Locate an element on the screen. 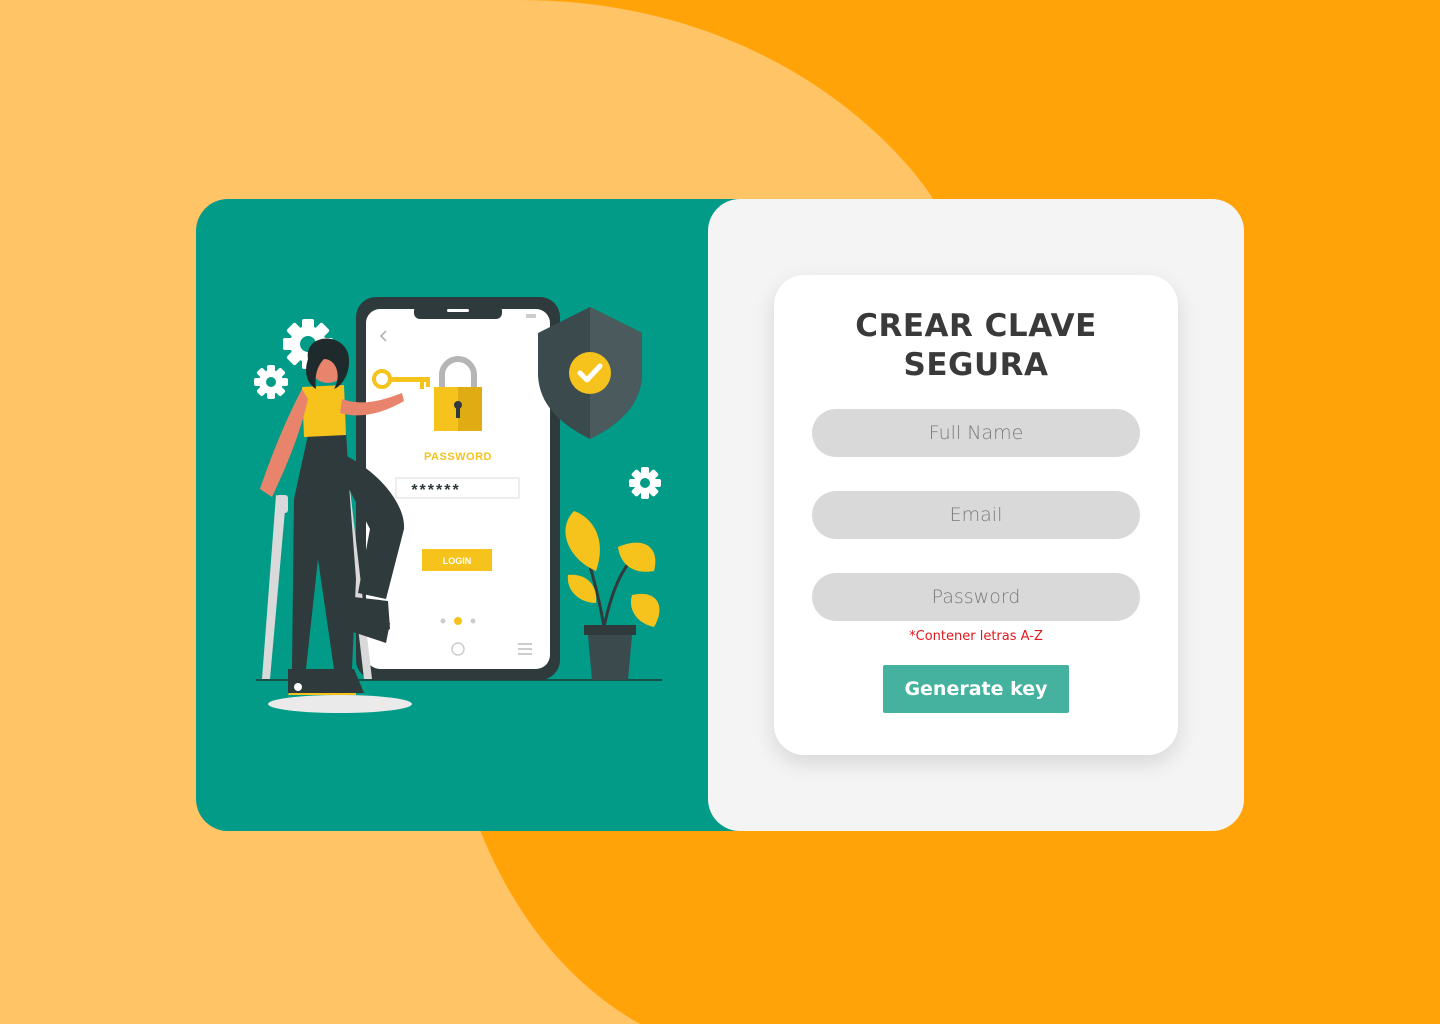 The width and height of the screenshot is (1440, 1024). form-title-line1: CREAR CLAVE is located at coordinates (976, 326).